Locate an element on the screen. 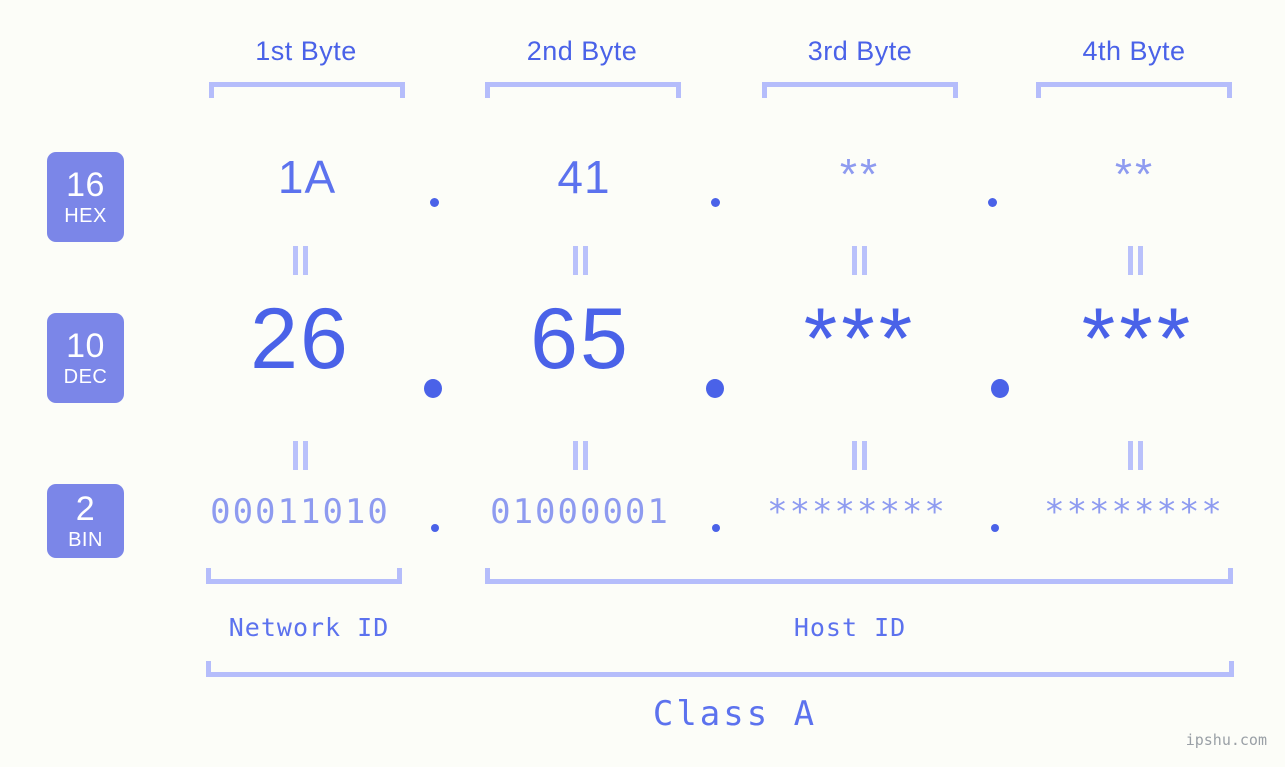 This screenshot has width=1285, height=767. dec-byte-2: 65 is located at coordinates (580, 339).